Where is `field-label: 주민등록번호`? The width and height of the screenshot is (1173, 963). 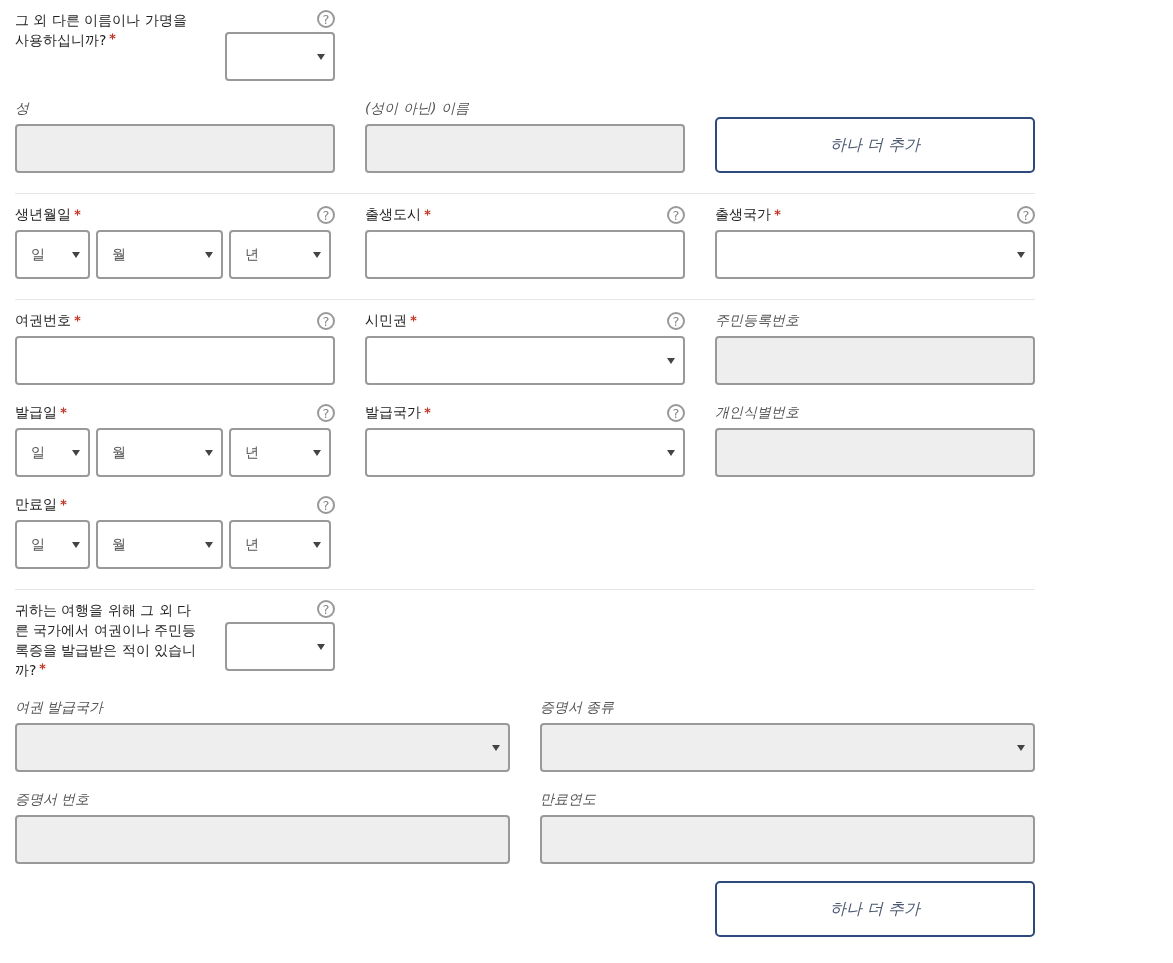
field-label: 주민등록번호 is located at coordinates (757, 321).